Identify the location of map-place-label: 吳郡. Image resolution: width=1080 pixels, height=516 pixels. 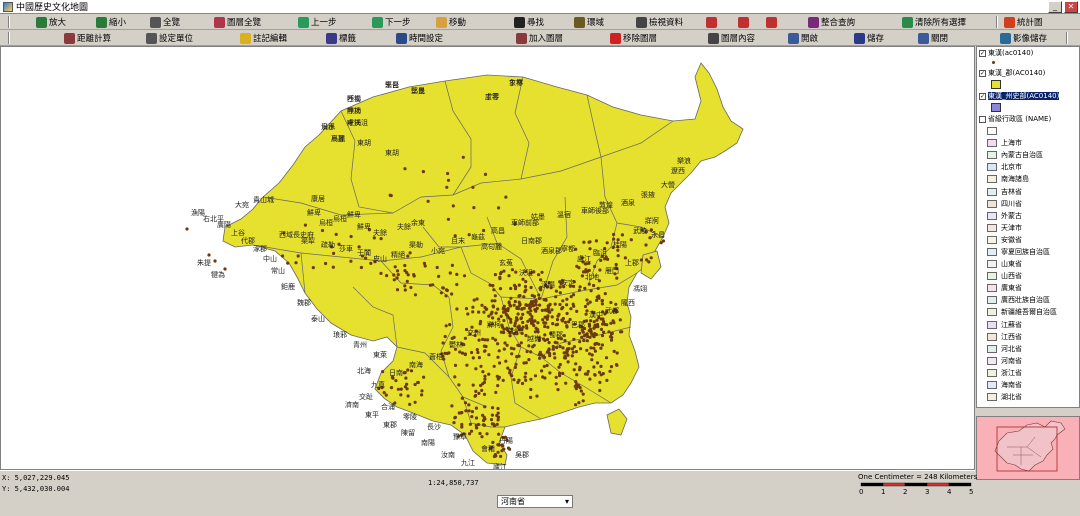
(522, 455).